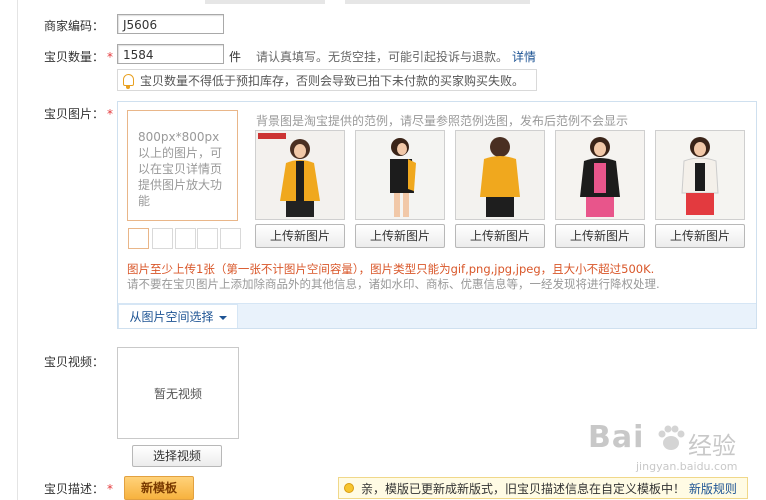 The height and width of the screenshot is (500, 766). Describe the element at coordinates (713, 489) in the screenshot. I see `new-rules-link: 新版规则` at that location.